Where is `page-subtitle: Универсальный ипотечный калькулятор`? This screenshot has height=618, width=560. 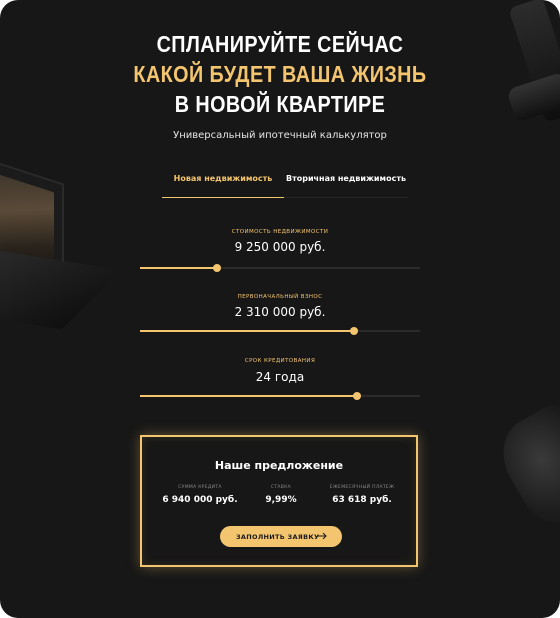
page-subtitle: Универсальный ипотечный калькулятор is located at coordinates (280, 135).